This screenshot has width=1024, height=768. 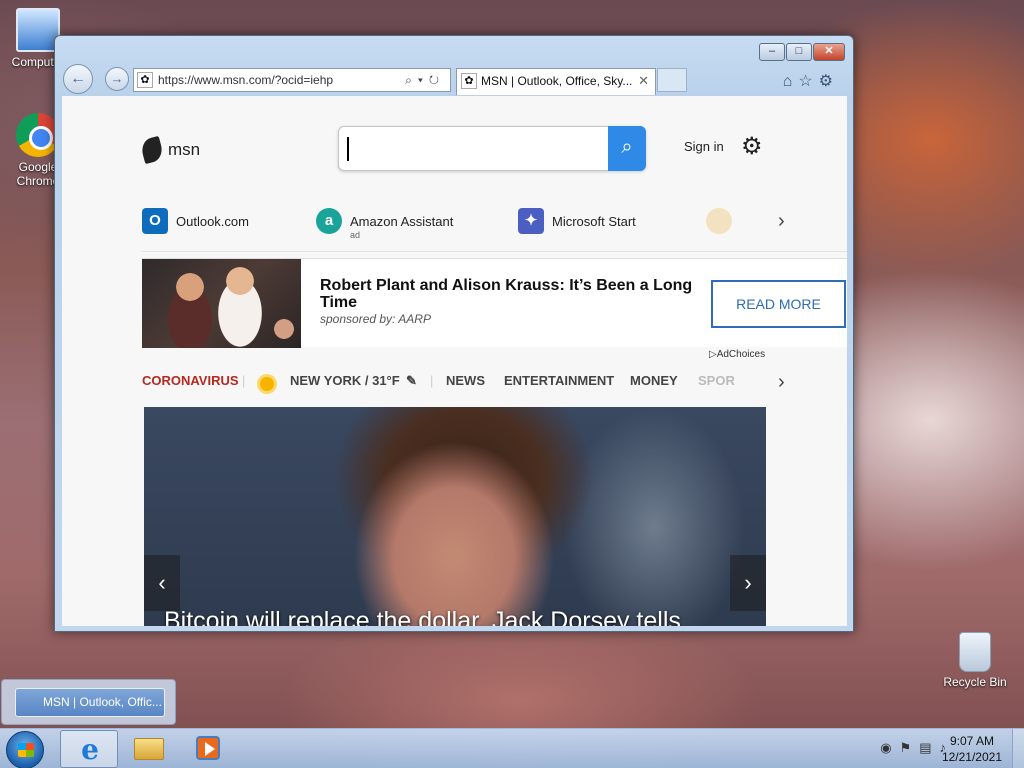 What do you see at coordinates (737, 354) in the screenshot?
I see `adchoices-link: ▷AdChoices` at bounding box center [737, 354].